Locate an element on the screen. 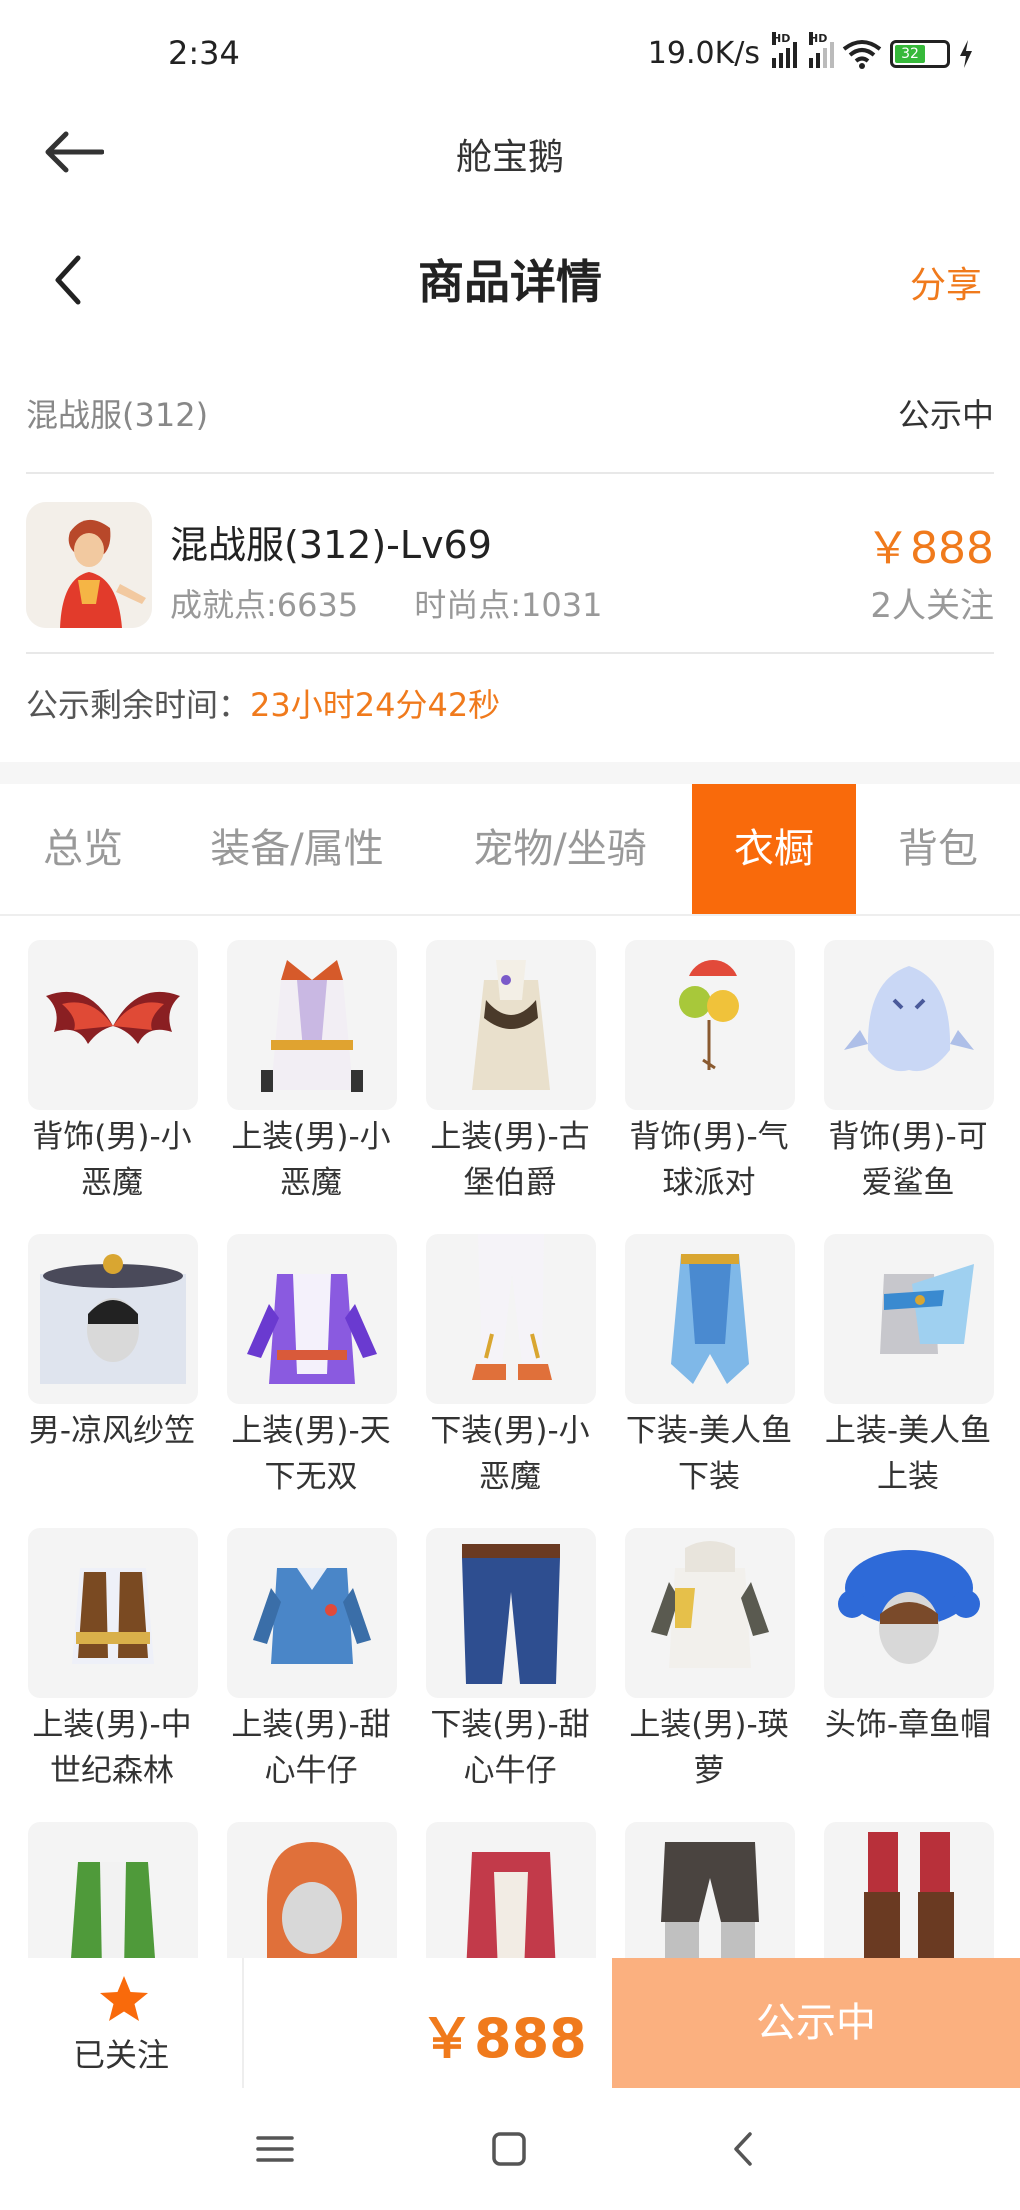 The image size is (1020, 2210). wardrobe-item-label: 背饰(男)-可爱鲨鱼 is located at coordinates (908, 1160).